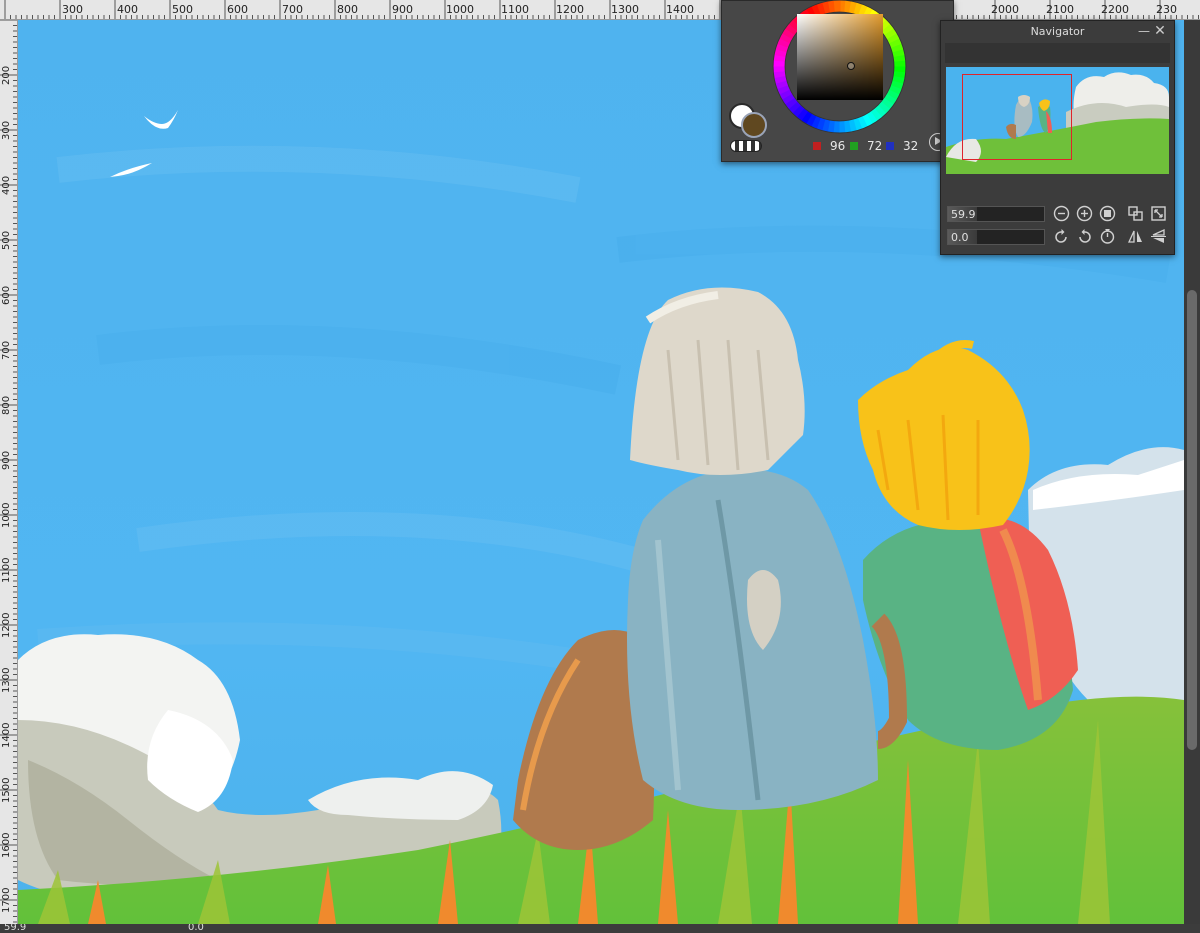  I want to click on flip-horizontal-icon, so click(1135, 236).